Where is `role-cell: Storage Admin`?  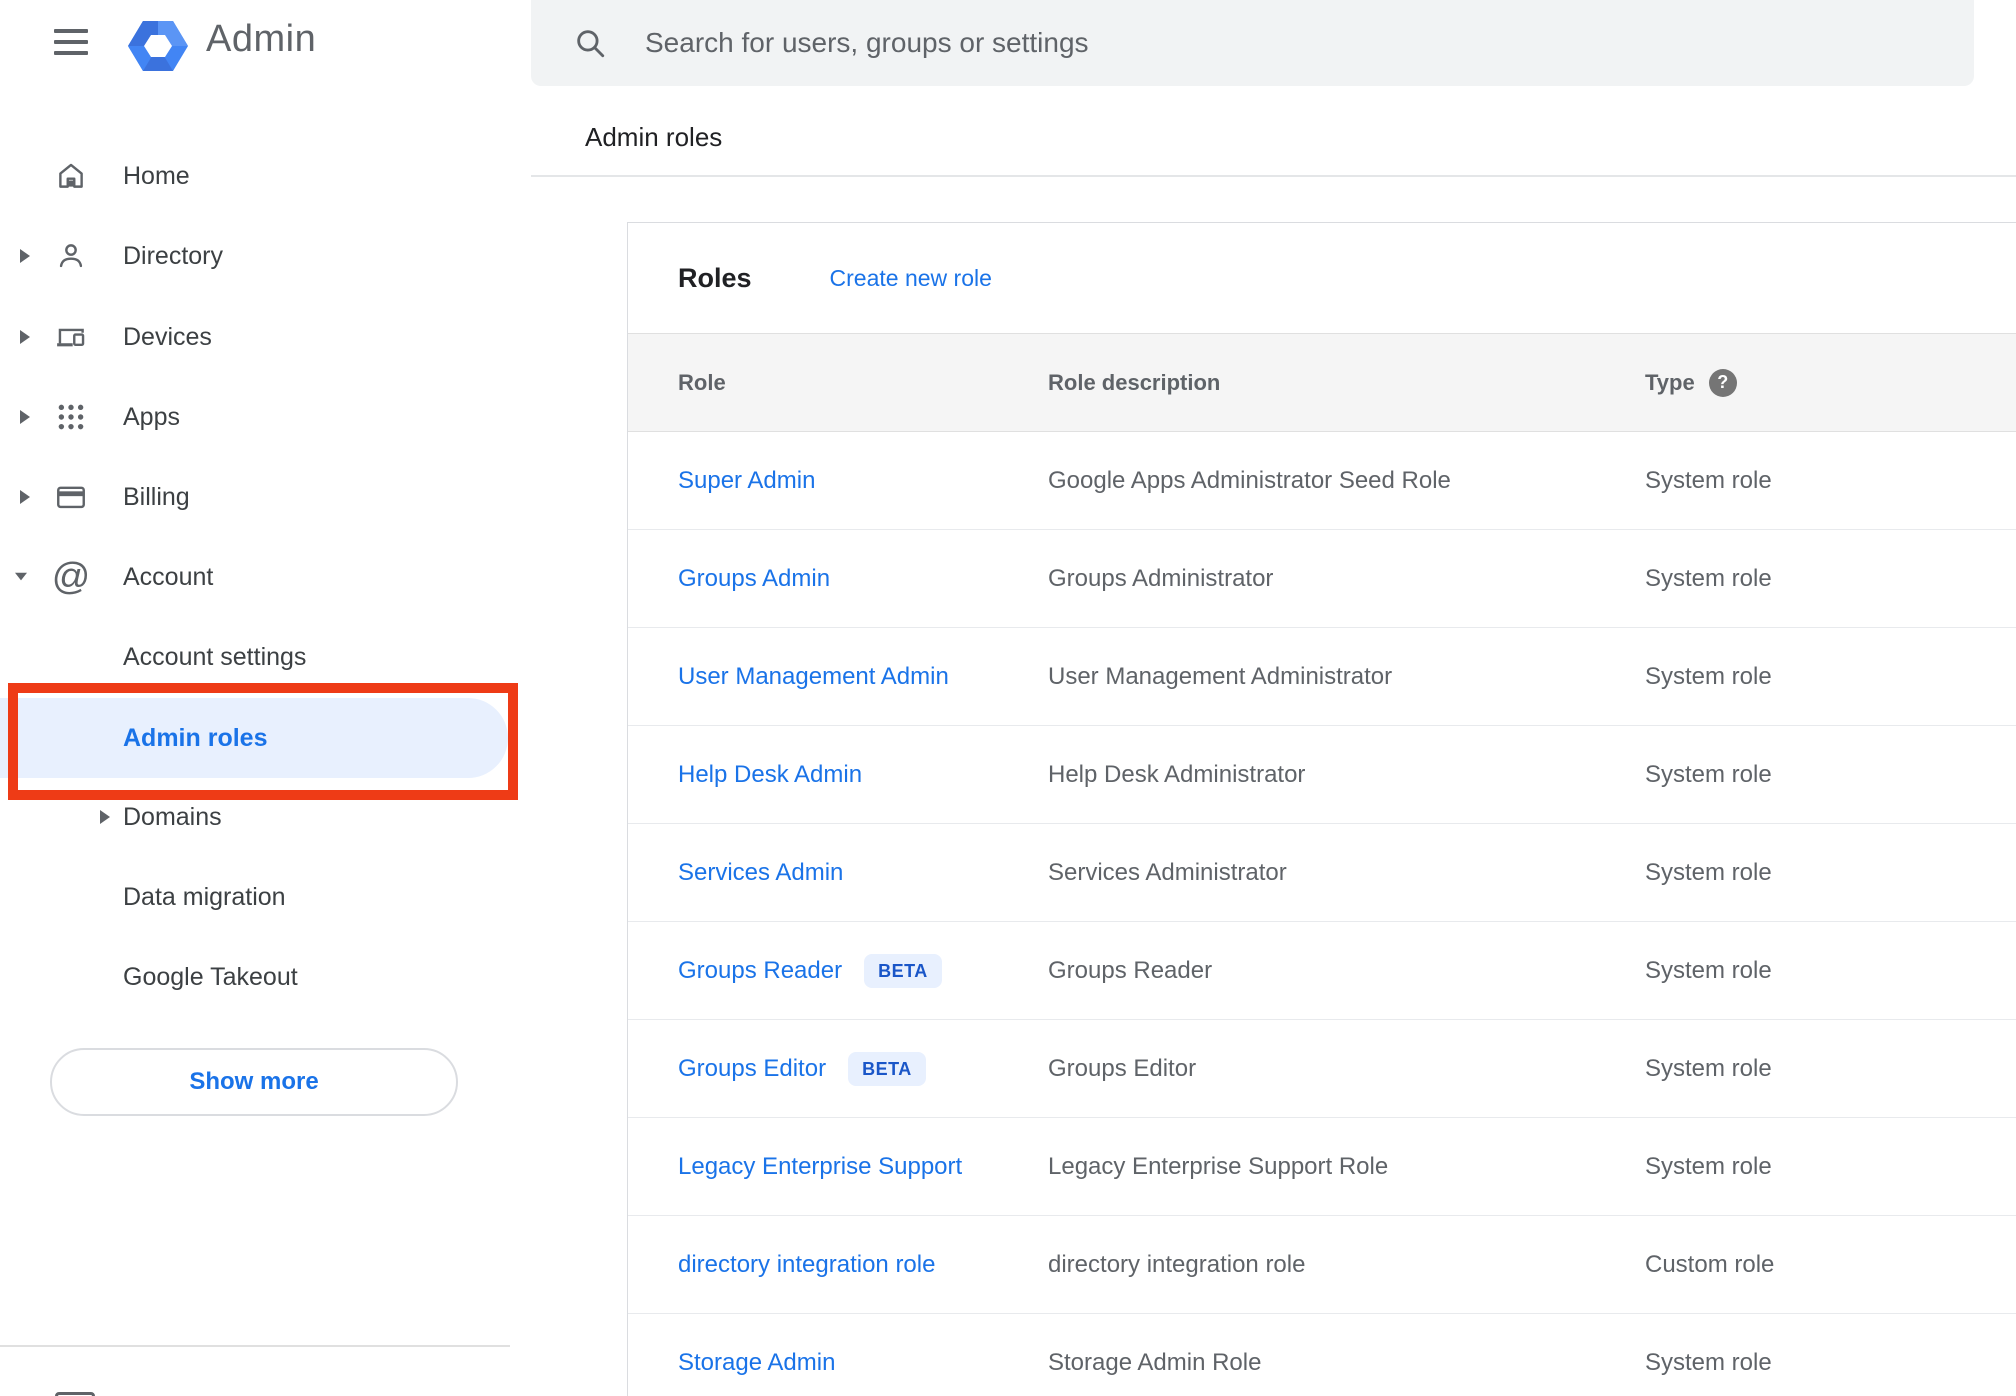
role-cell: Storage Admin is located at coordinates (863, 1363).